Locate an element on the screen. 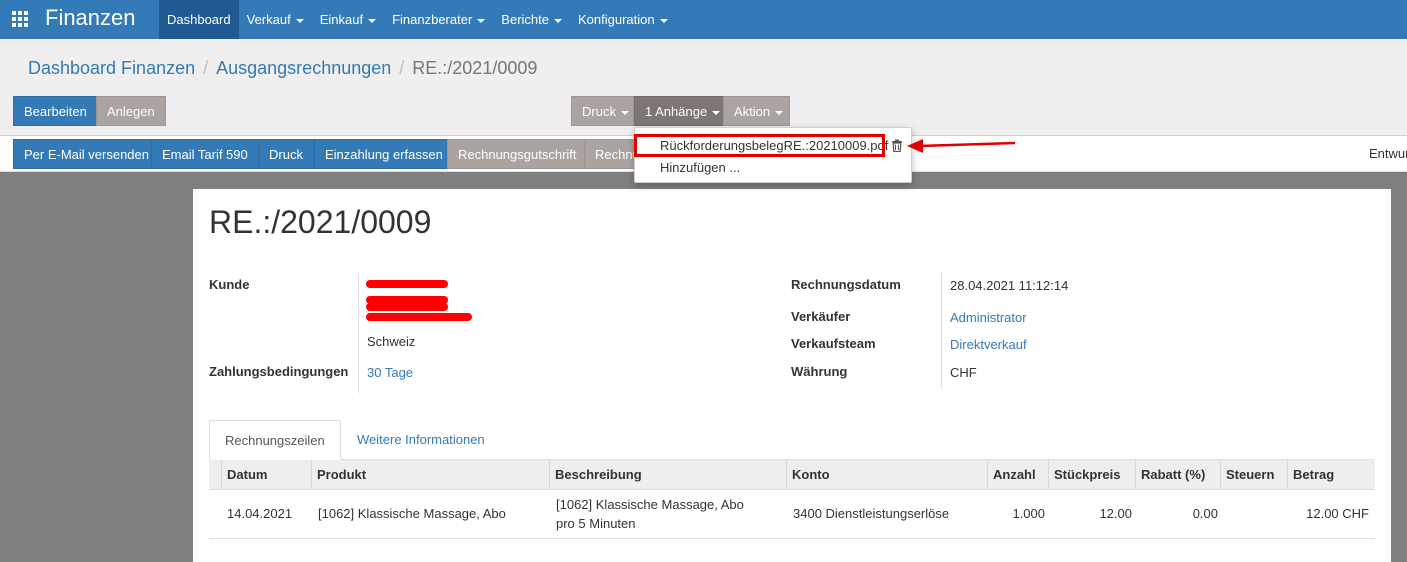 The width and height of the screenshot is (1407, 562). breadcrumb-invoices-link: Ausgangsrechnungen is located at coordinates (303, 68).